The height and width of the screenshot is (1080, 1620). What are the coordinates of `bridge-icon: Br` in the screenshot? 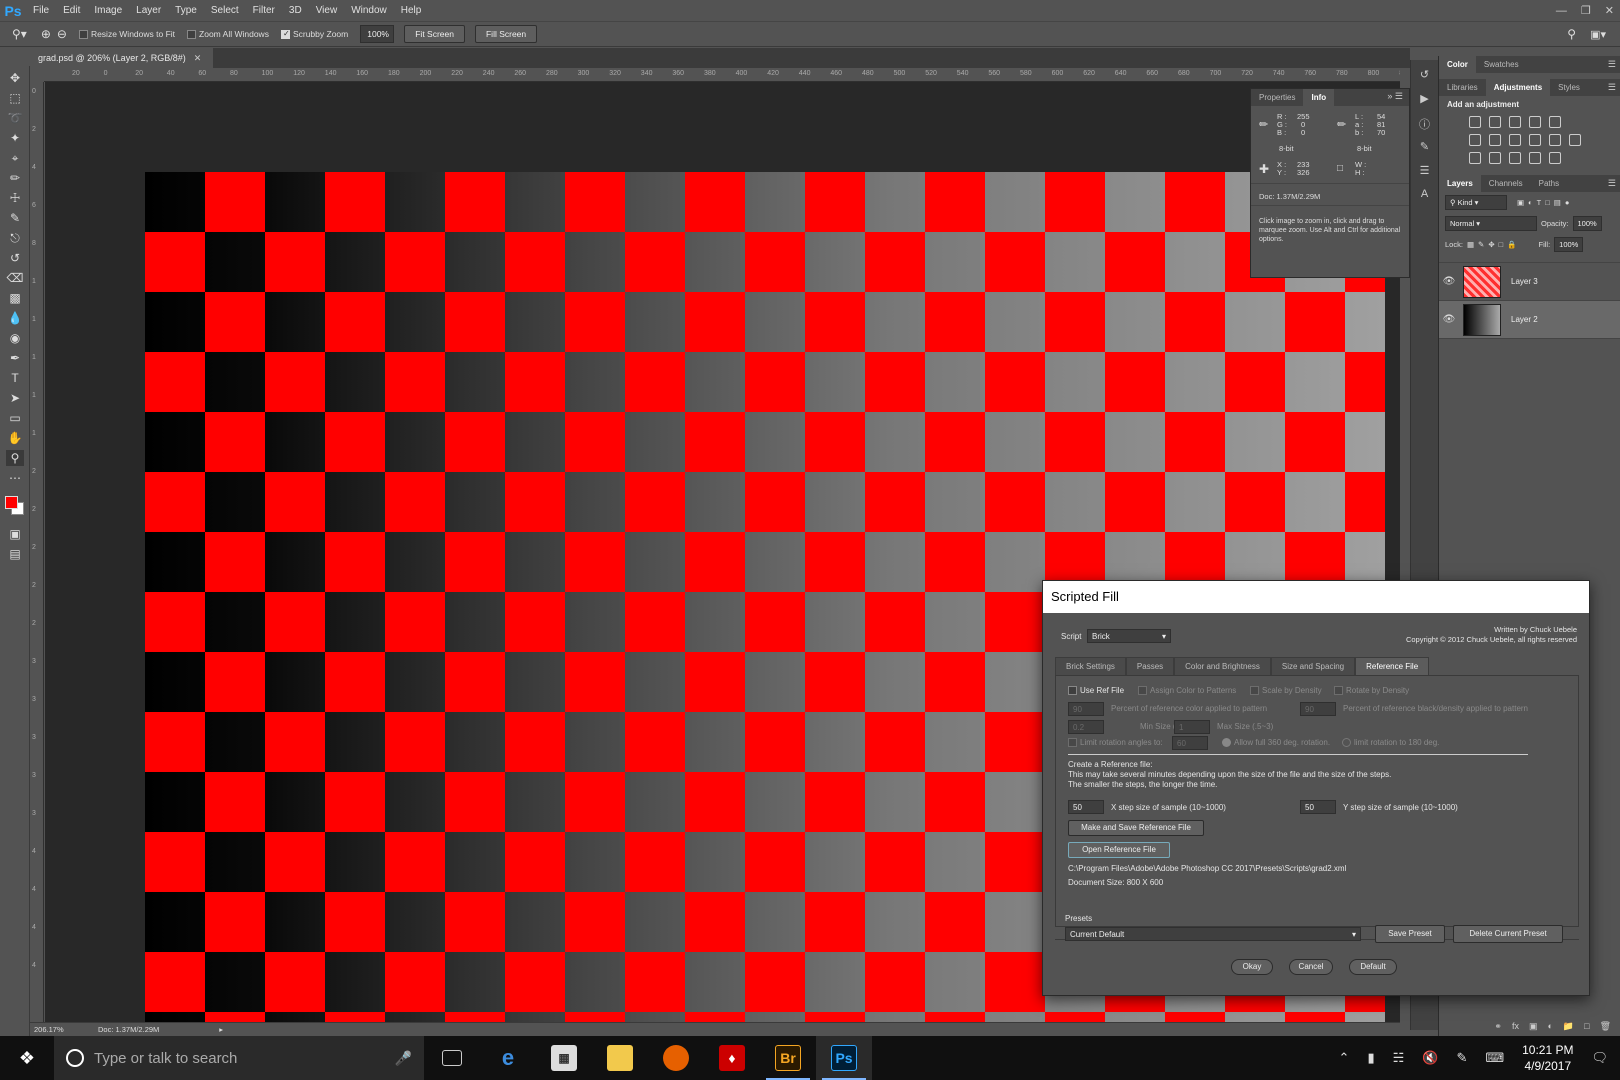 It's located at (788, 1058).